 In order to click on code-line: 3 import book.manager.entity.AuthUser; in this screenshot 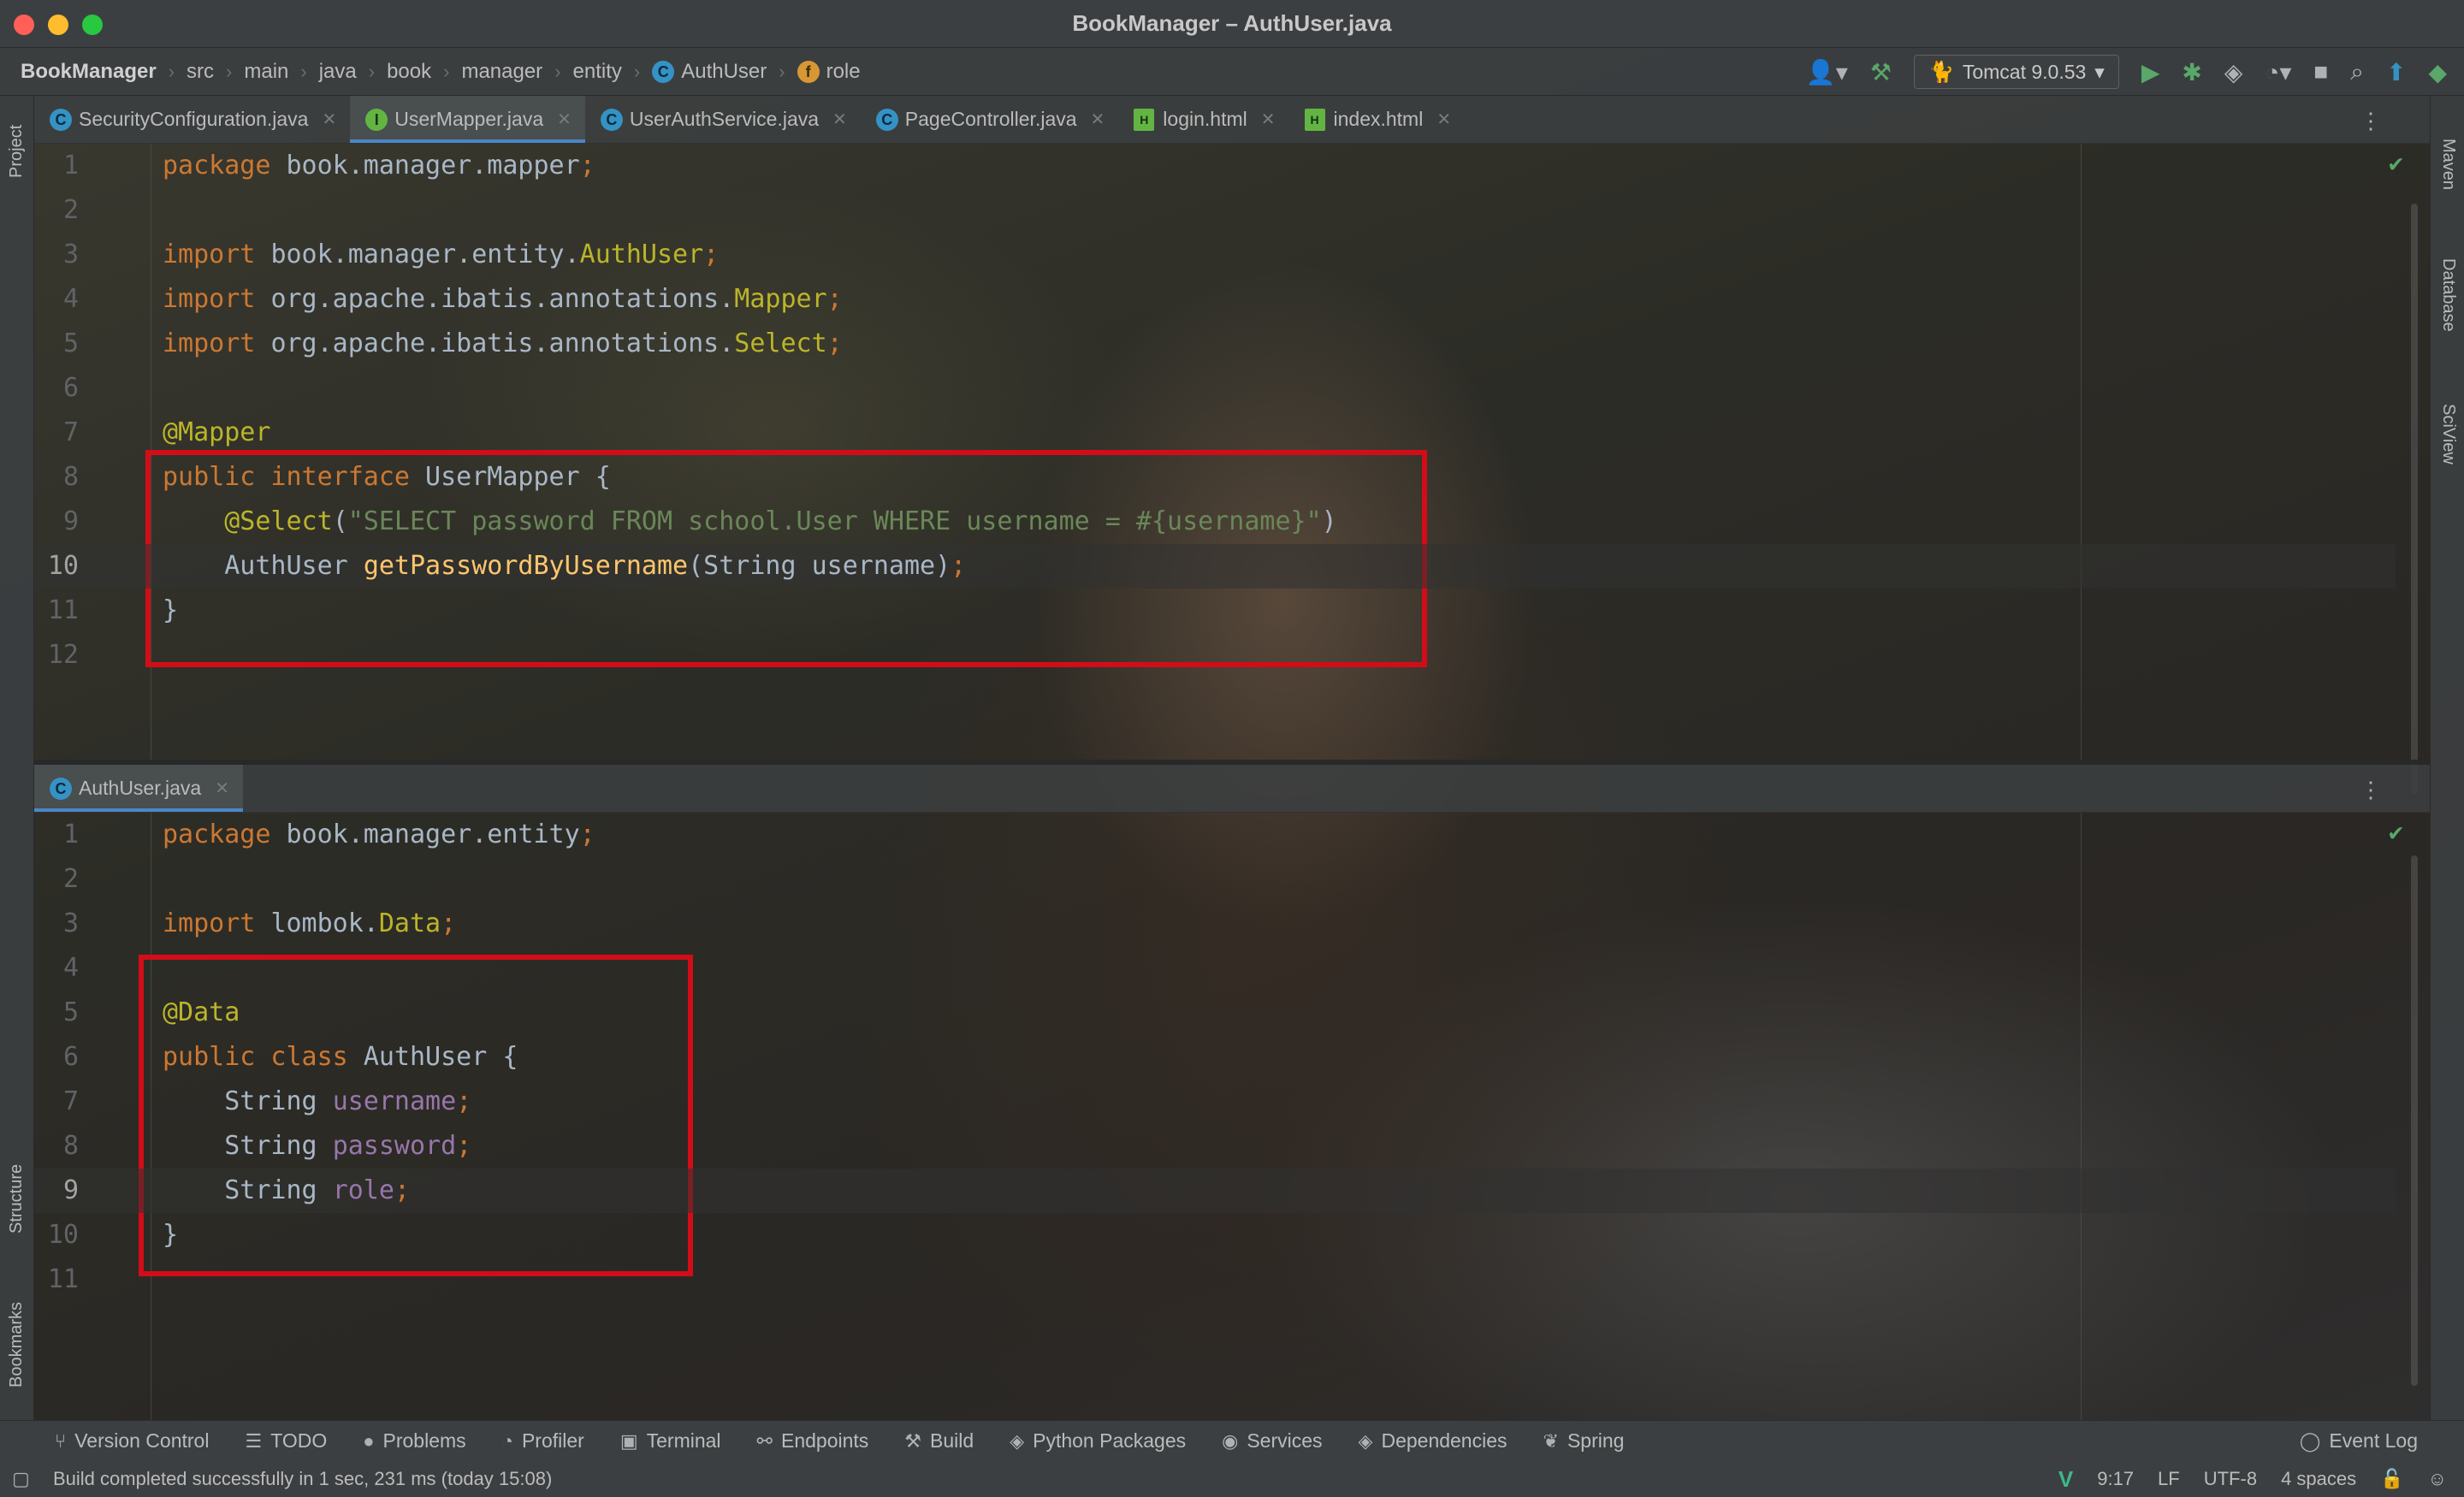, I will do `click(1215, 255)`.